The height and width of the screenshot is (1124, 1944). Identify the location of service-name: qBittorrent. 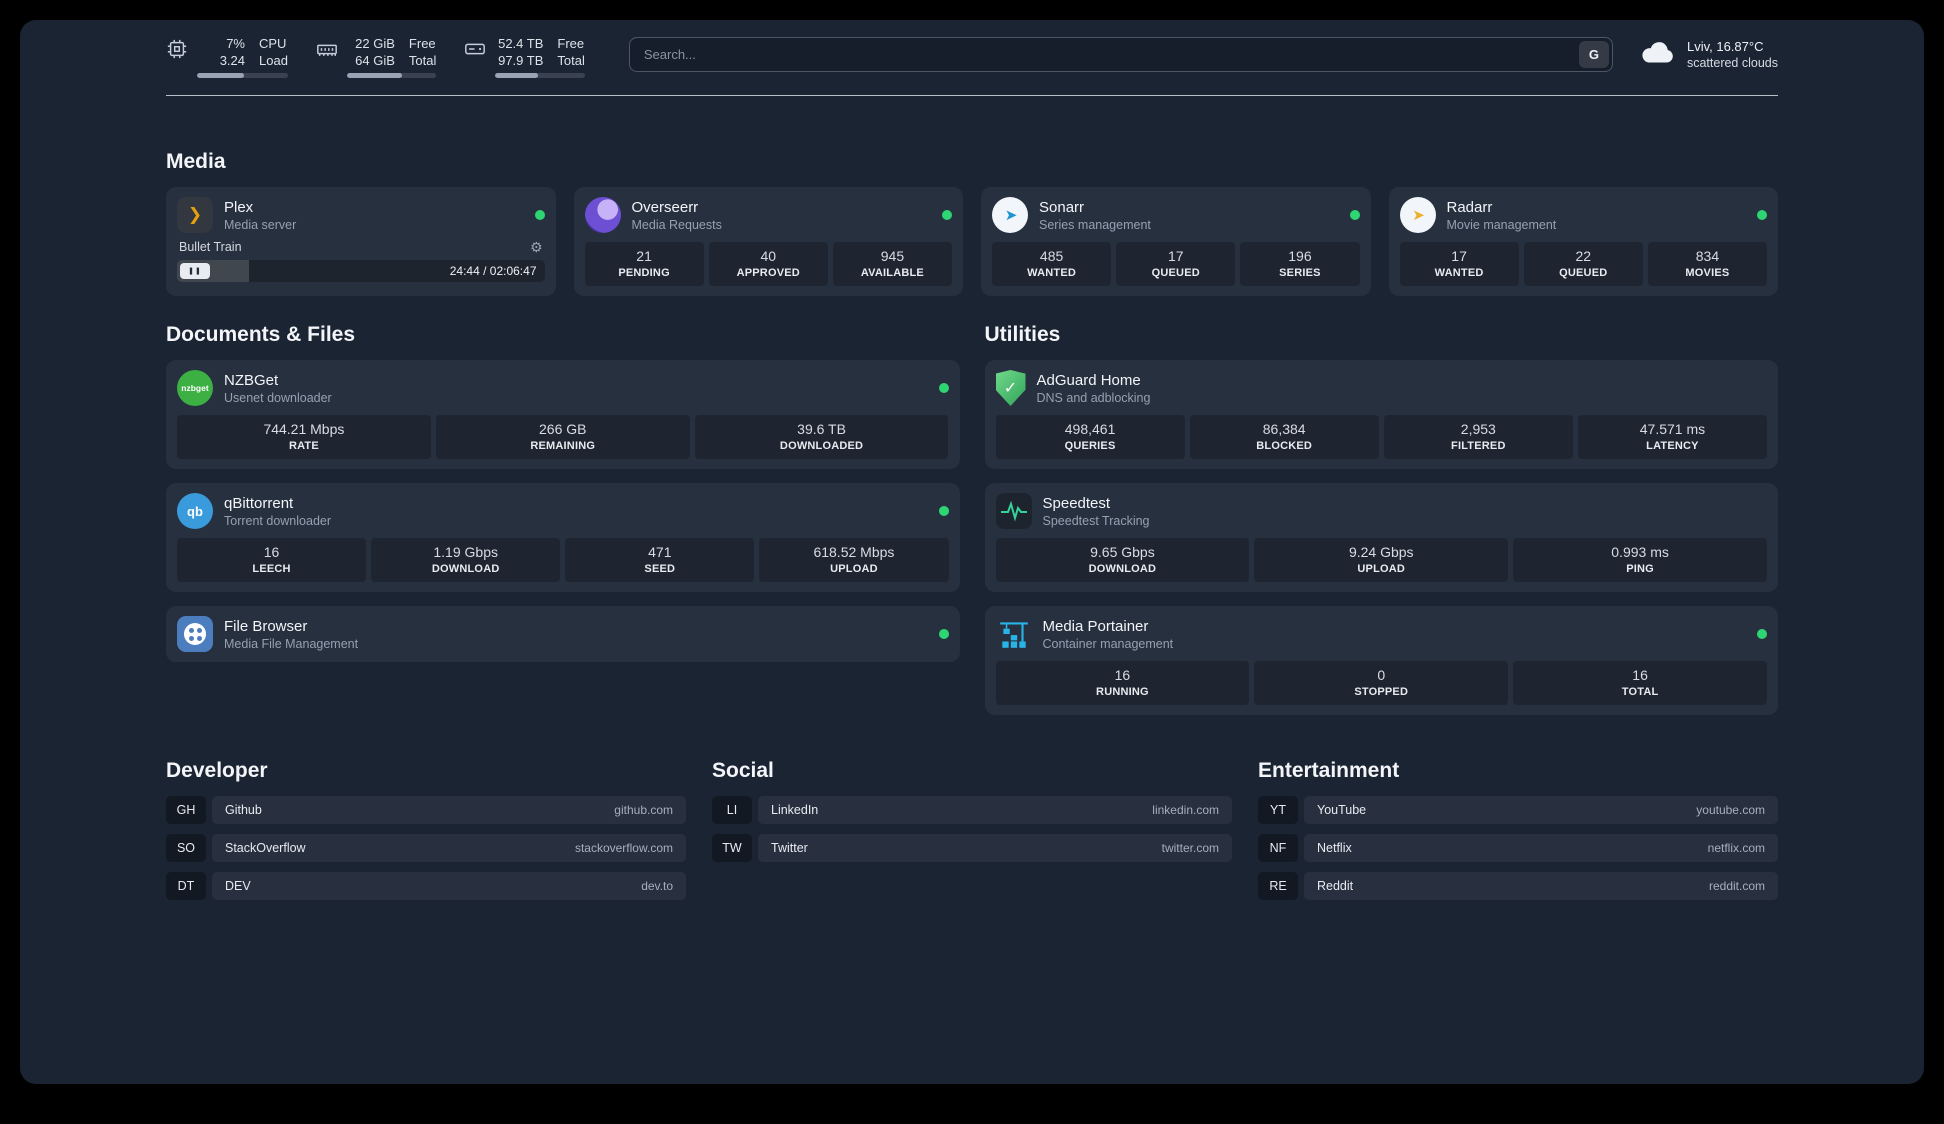
(259, 503).